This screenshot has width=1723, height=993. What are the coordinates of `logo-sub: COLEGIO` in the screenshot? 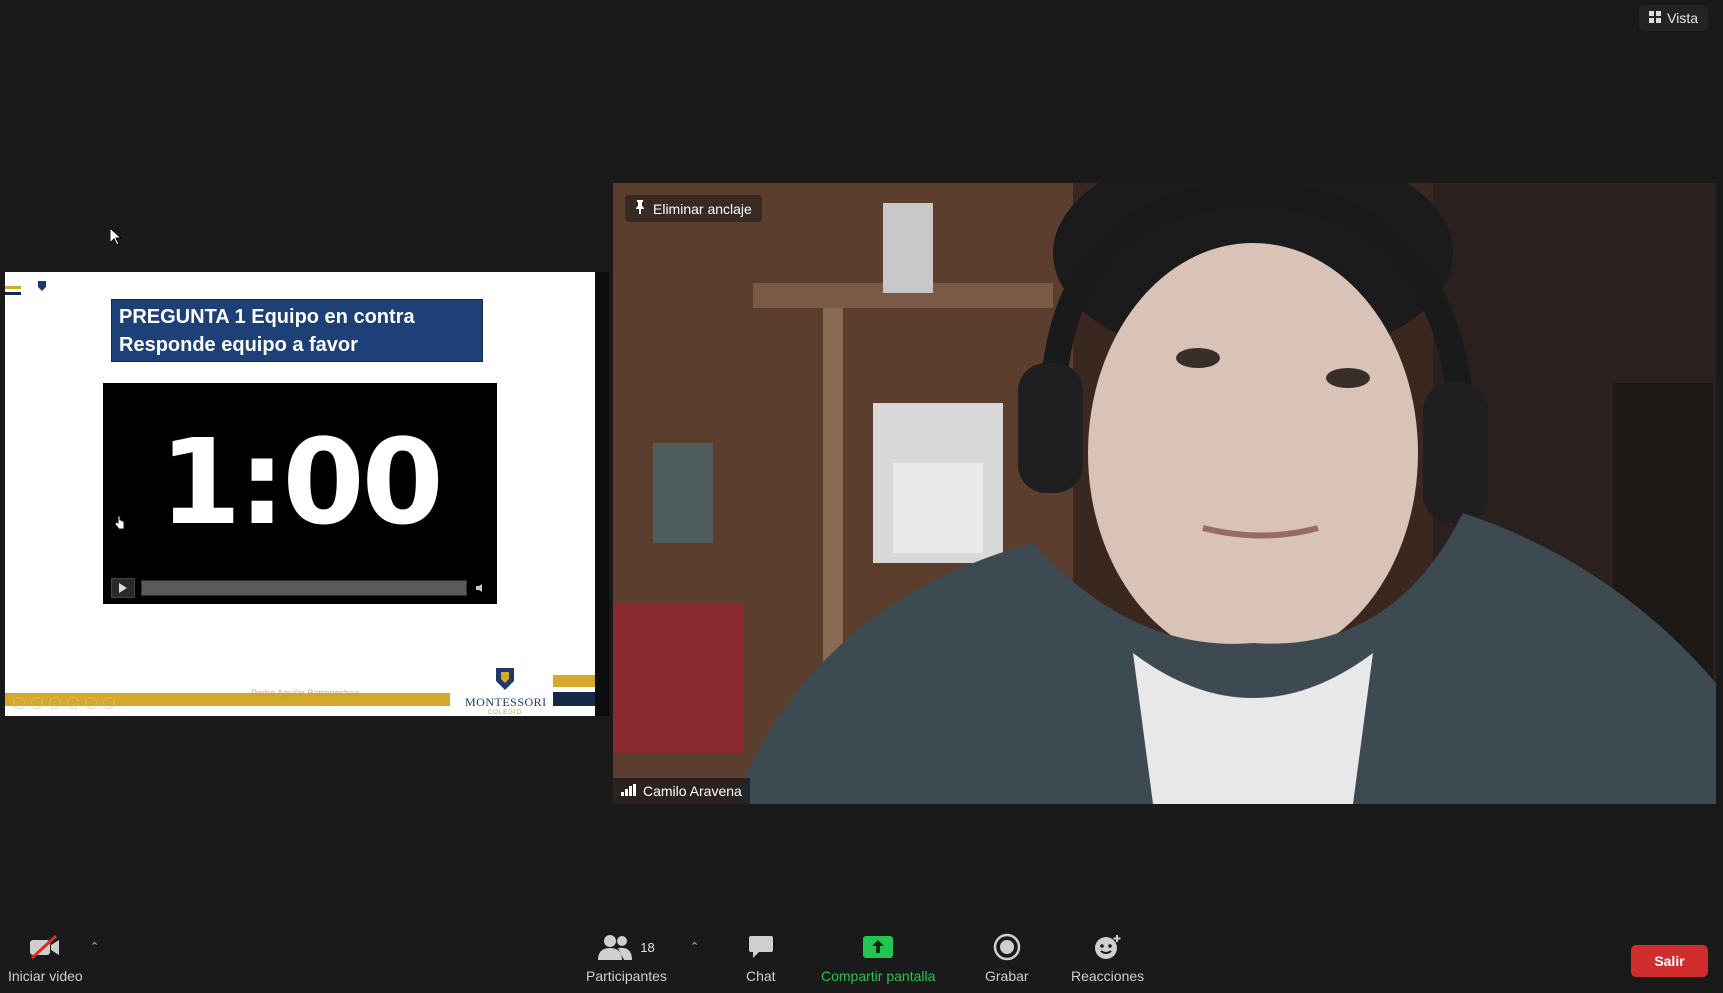 It's located at (505, 713).